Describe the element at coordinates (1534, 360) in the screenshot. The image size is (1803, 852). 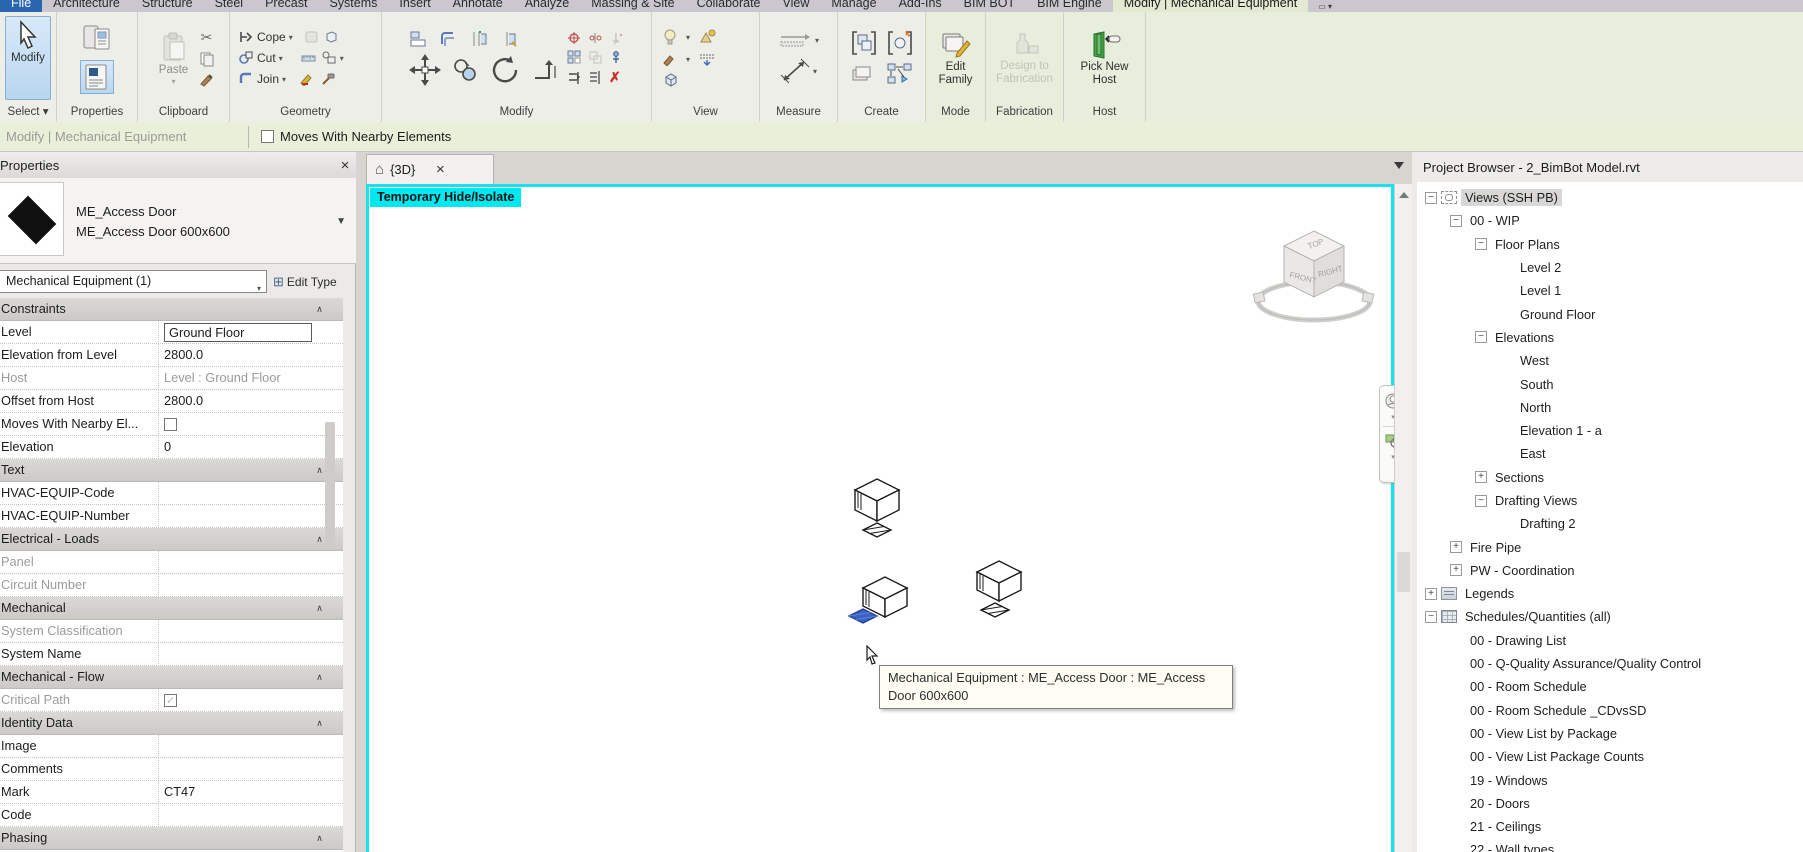
I see `tree-item-label: West` at that location.